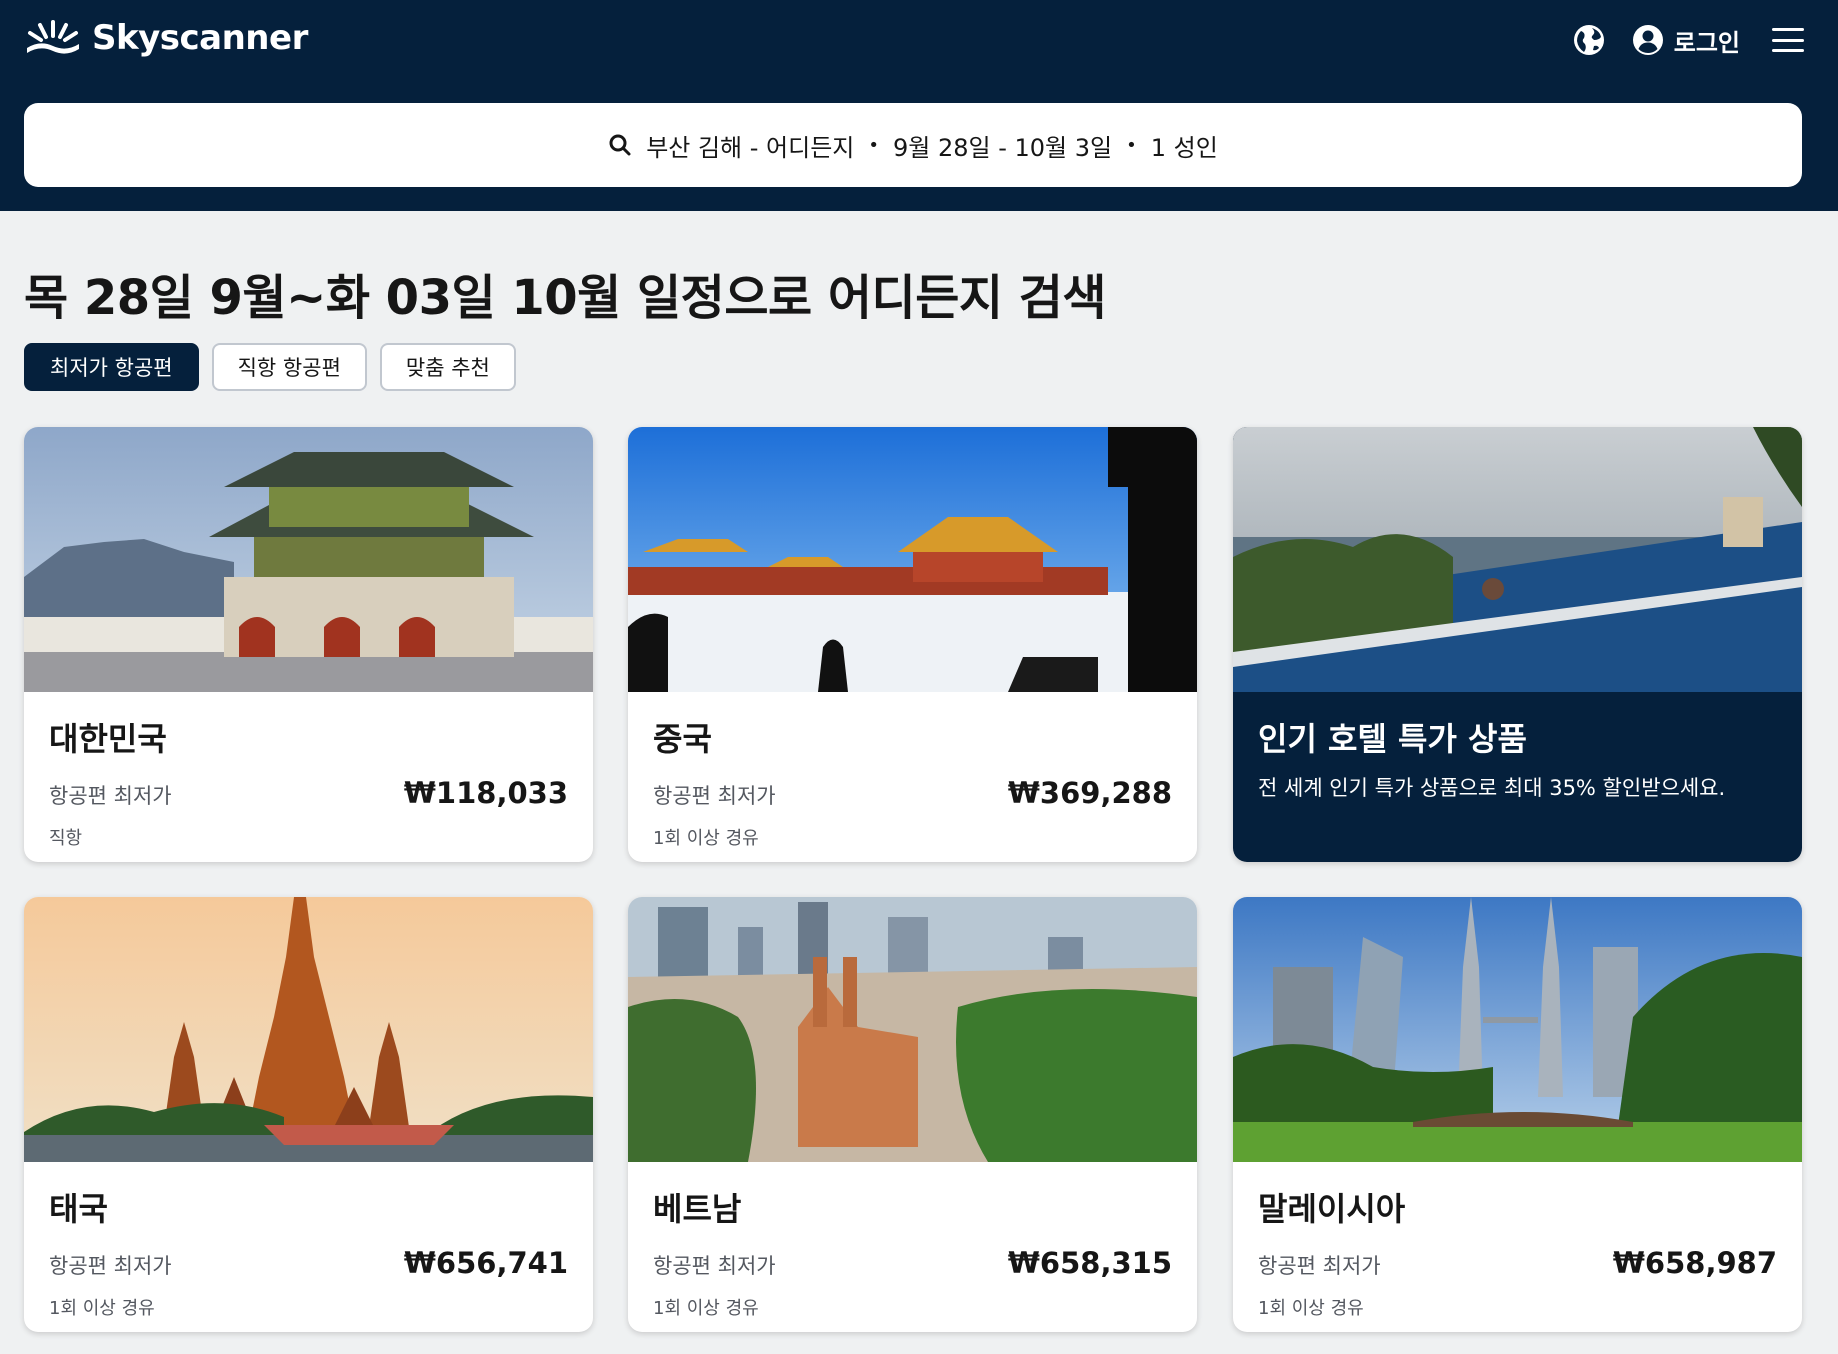 This screenshot has width=1838, height=1354. What do you see at coordinates (447, 367) in the screenshot?
I see `tab-recommended: 맞춤 추천` at bounding box center [447, 367].